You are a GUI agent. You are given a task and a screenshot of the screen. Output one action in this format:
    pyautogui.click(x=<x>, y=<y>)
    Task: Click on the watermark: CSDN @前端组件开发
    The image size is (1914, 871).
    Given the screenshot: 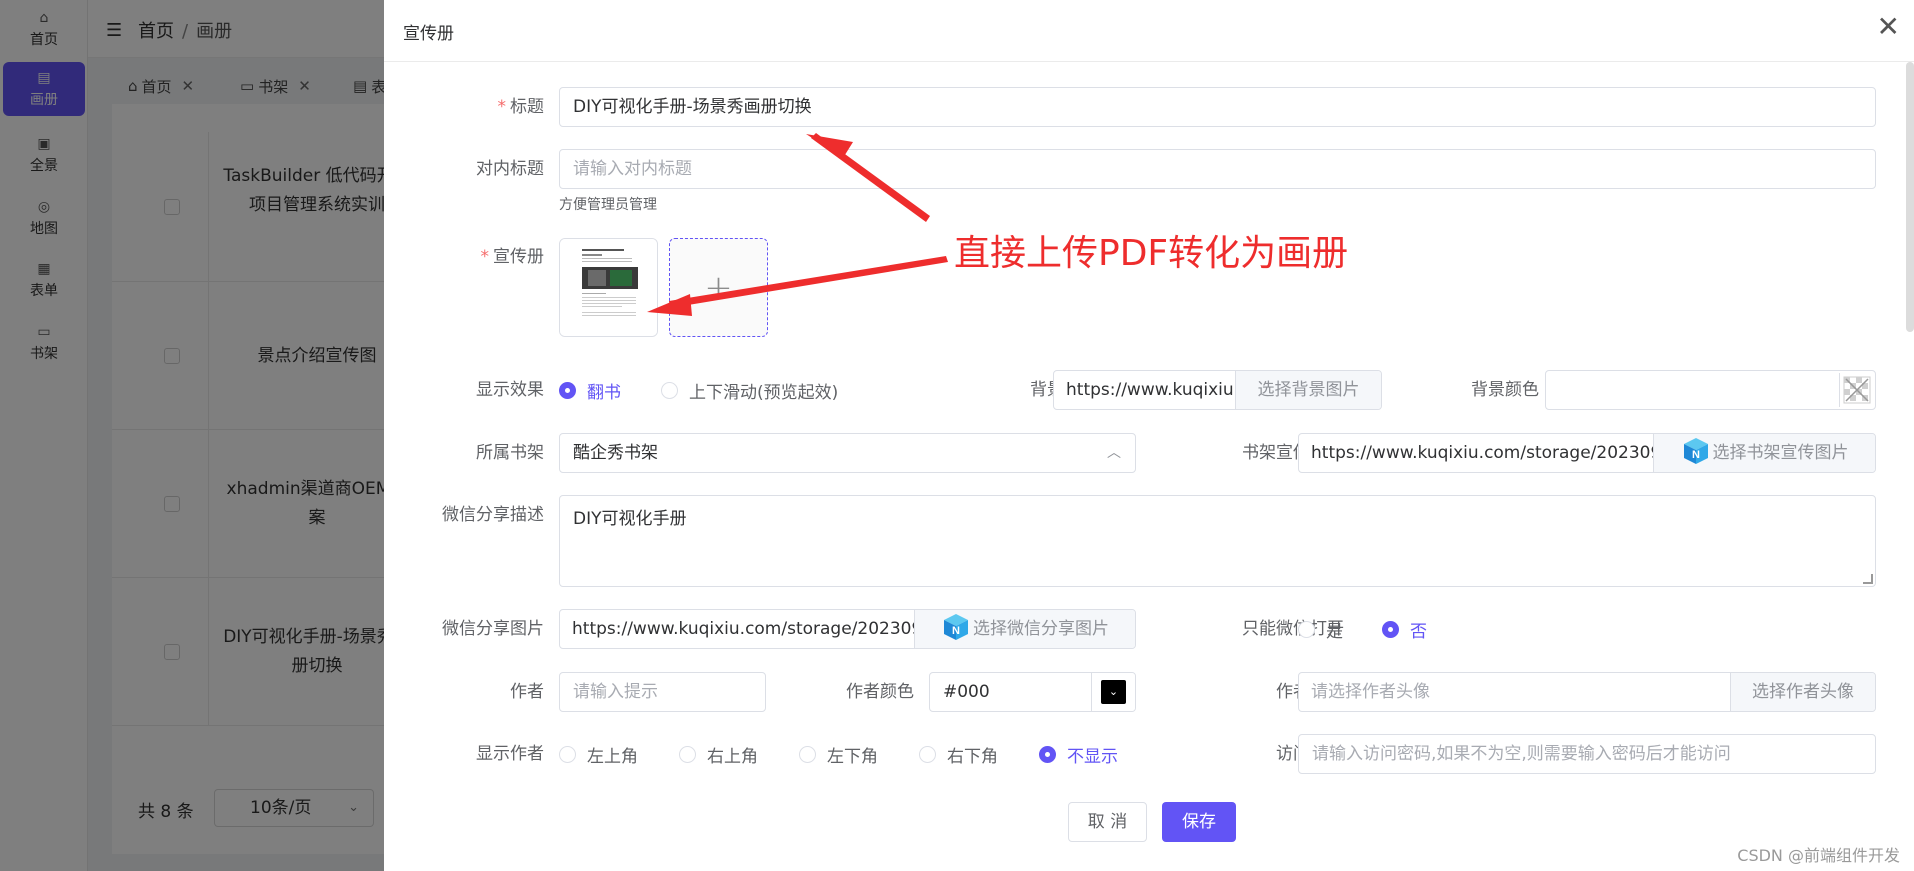 What is the action you would take?
    pyautogui.click(x=1818, y=855)
    